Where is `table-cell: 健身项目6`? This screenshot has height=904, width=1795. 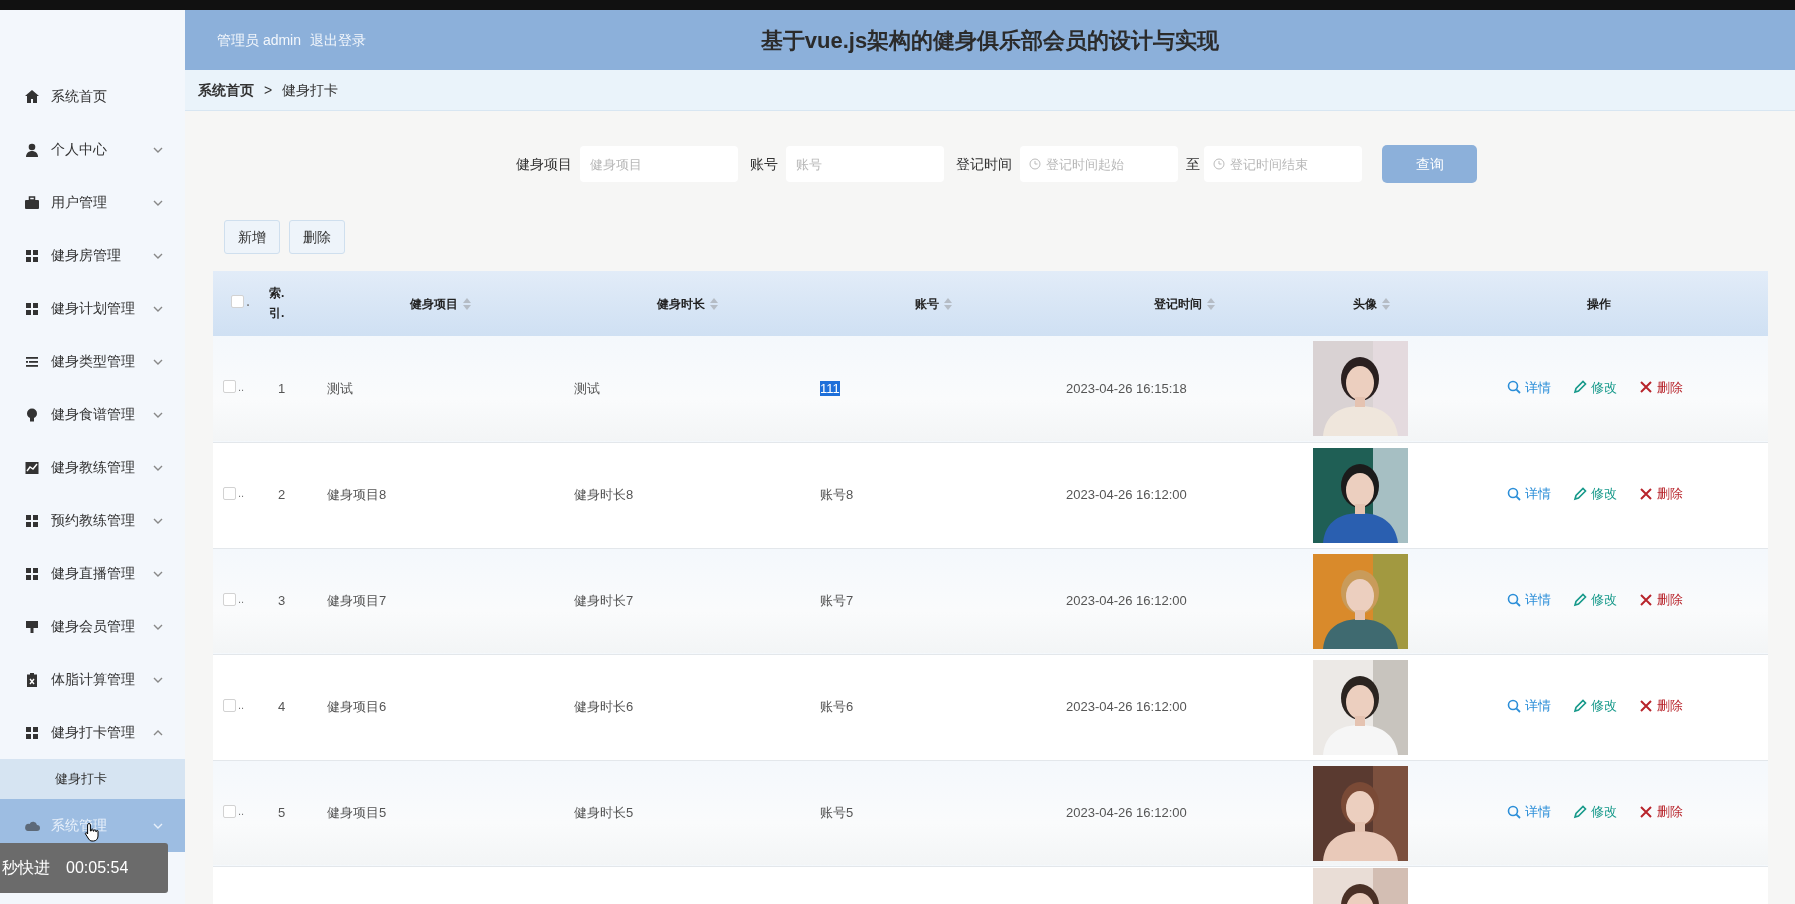
table-cell: 健身项目6 is located at coordinates (357, 707).